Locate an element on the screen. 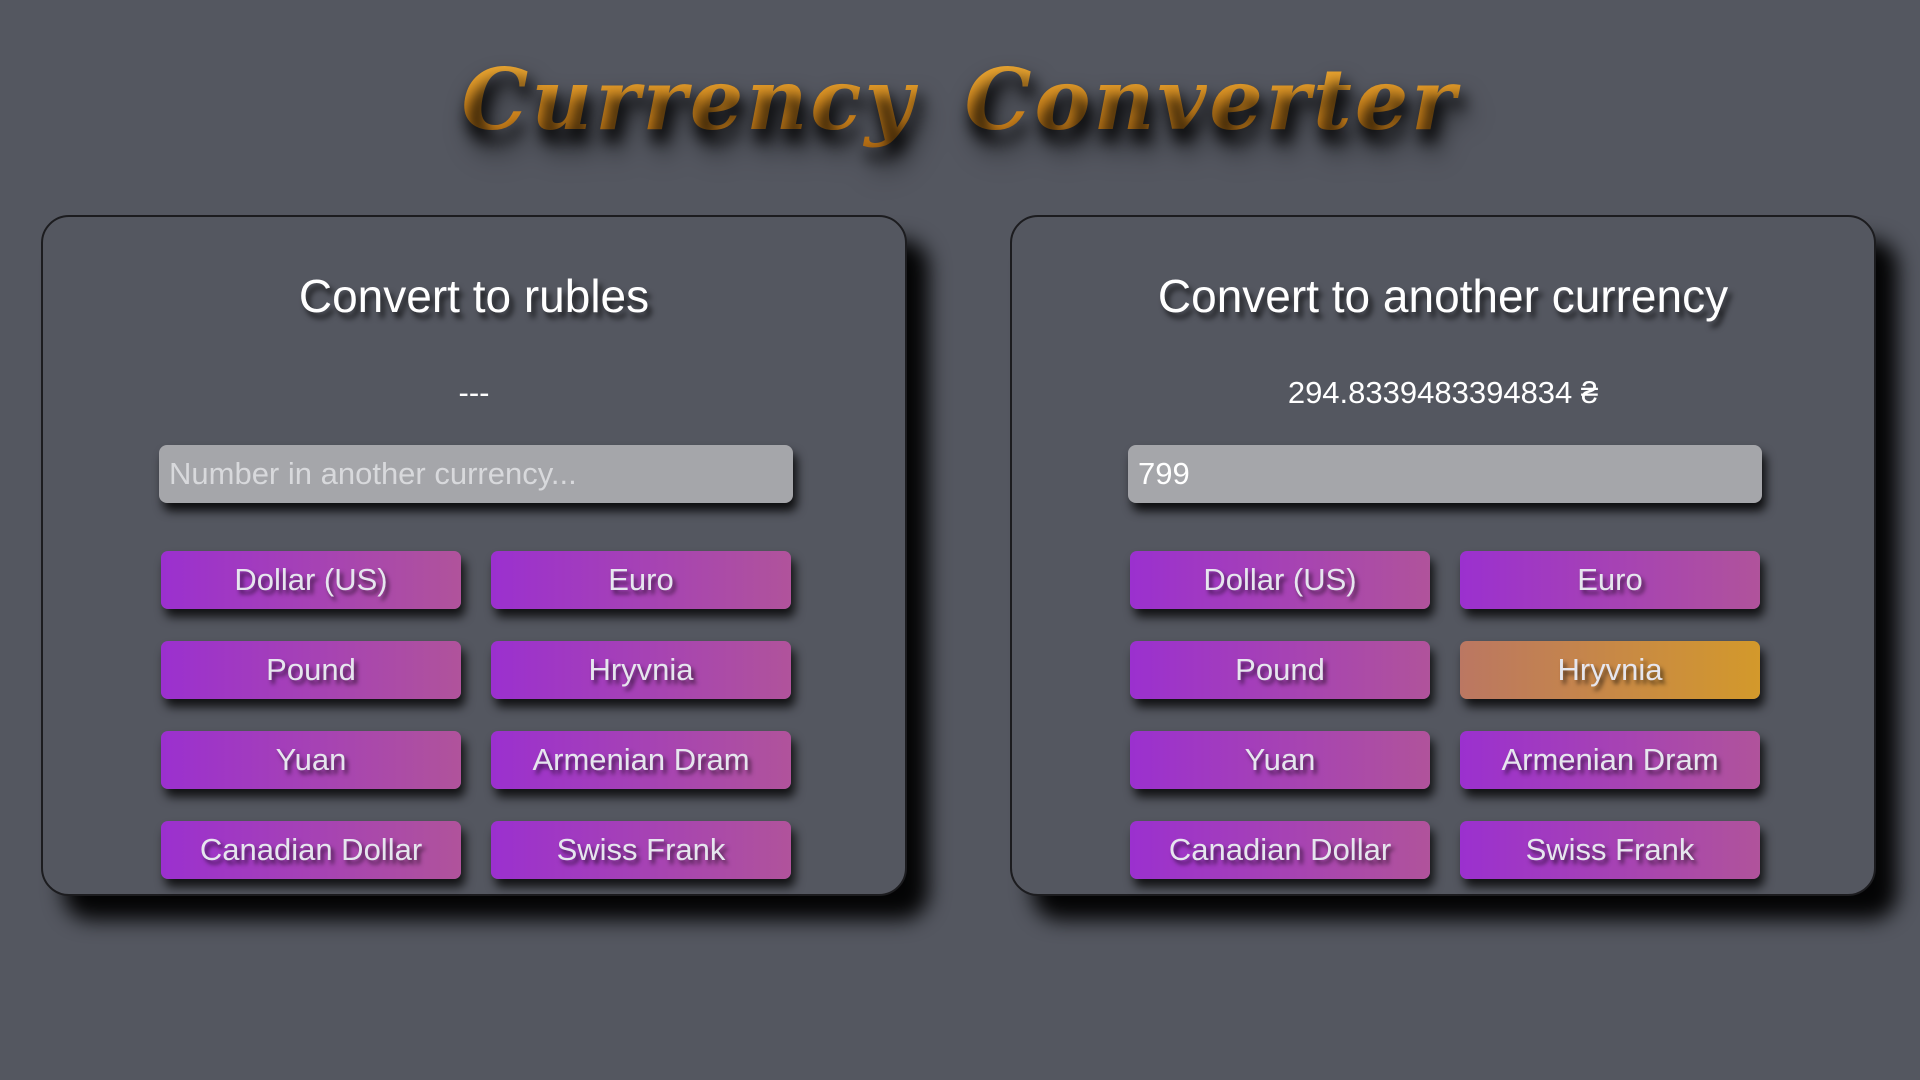 This screenshot has width=1920, height=1080. panel-title: Convert to rubles is located at coordinates (474, 296).